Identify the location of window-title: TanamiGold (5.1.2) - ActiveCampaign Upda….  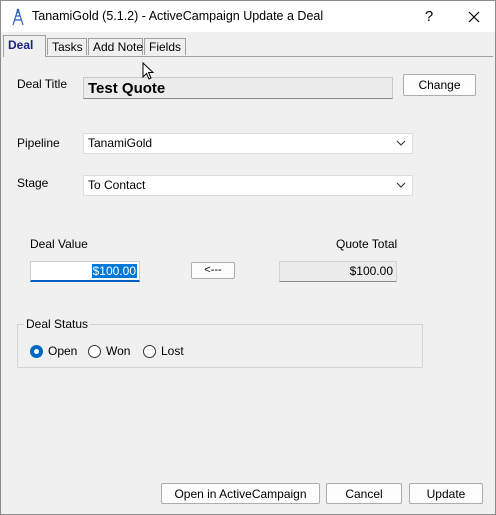
(178, 16).